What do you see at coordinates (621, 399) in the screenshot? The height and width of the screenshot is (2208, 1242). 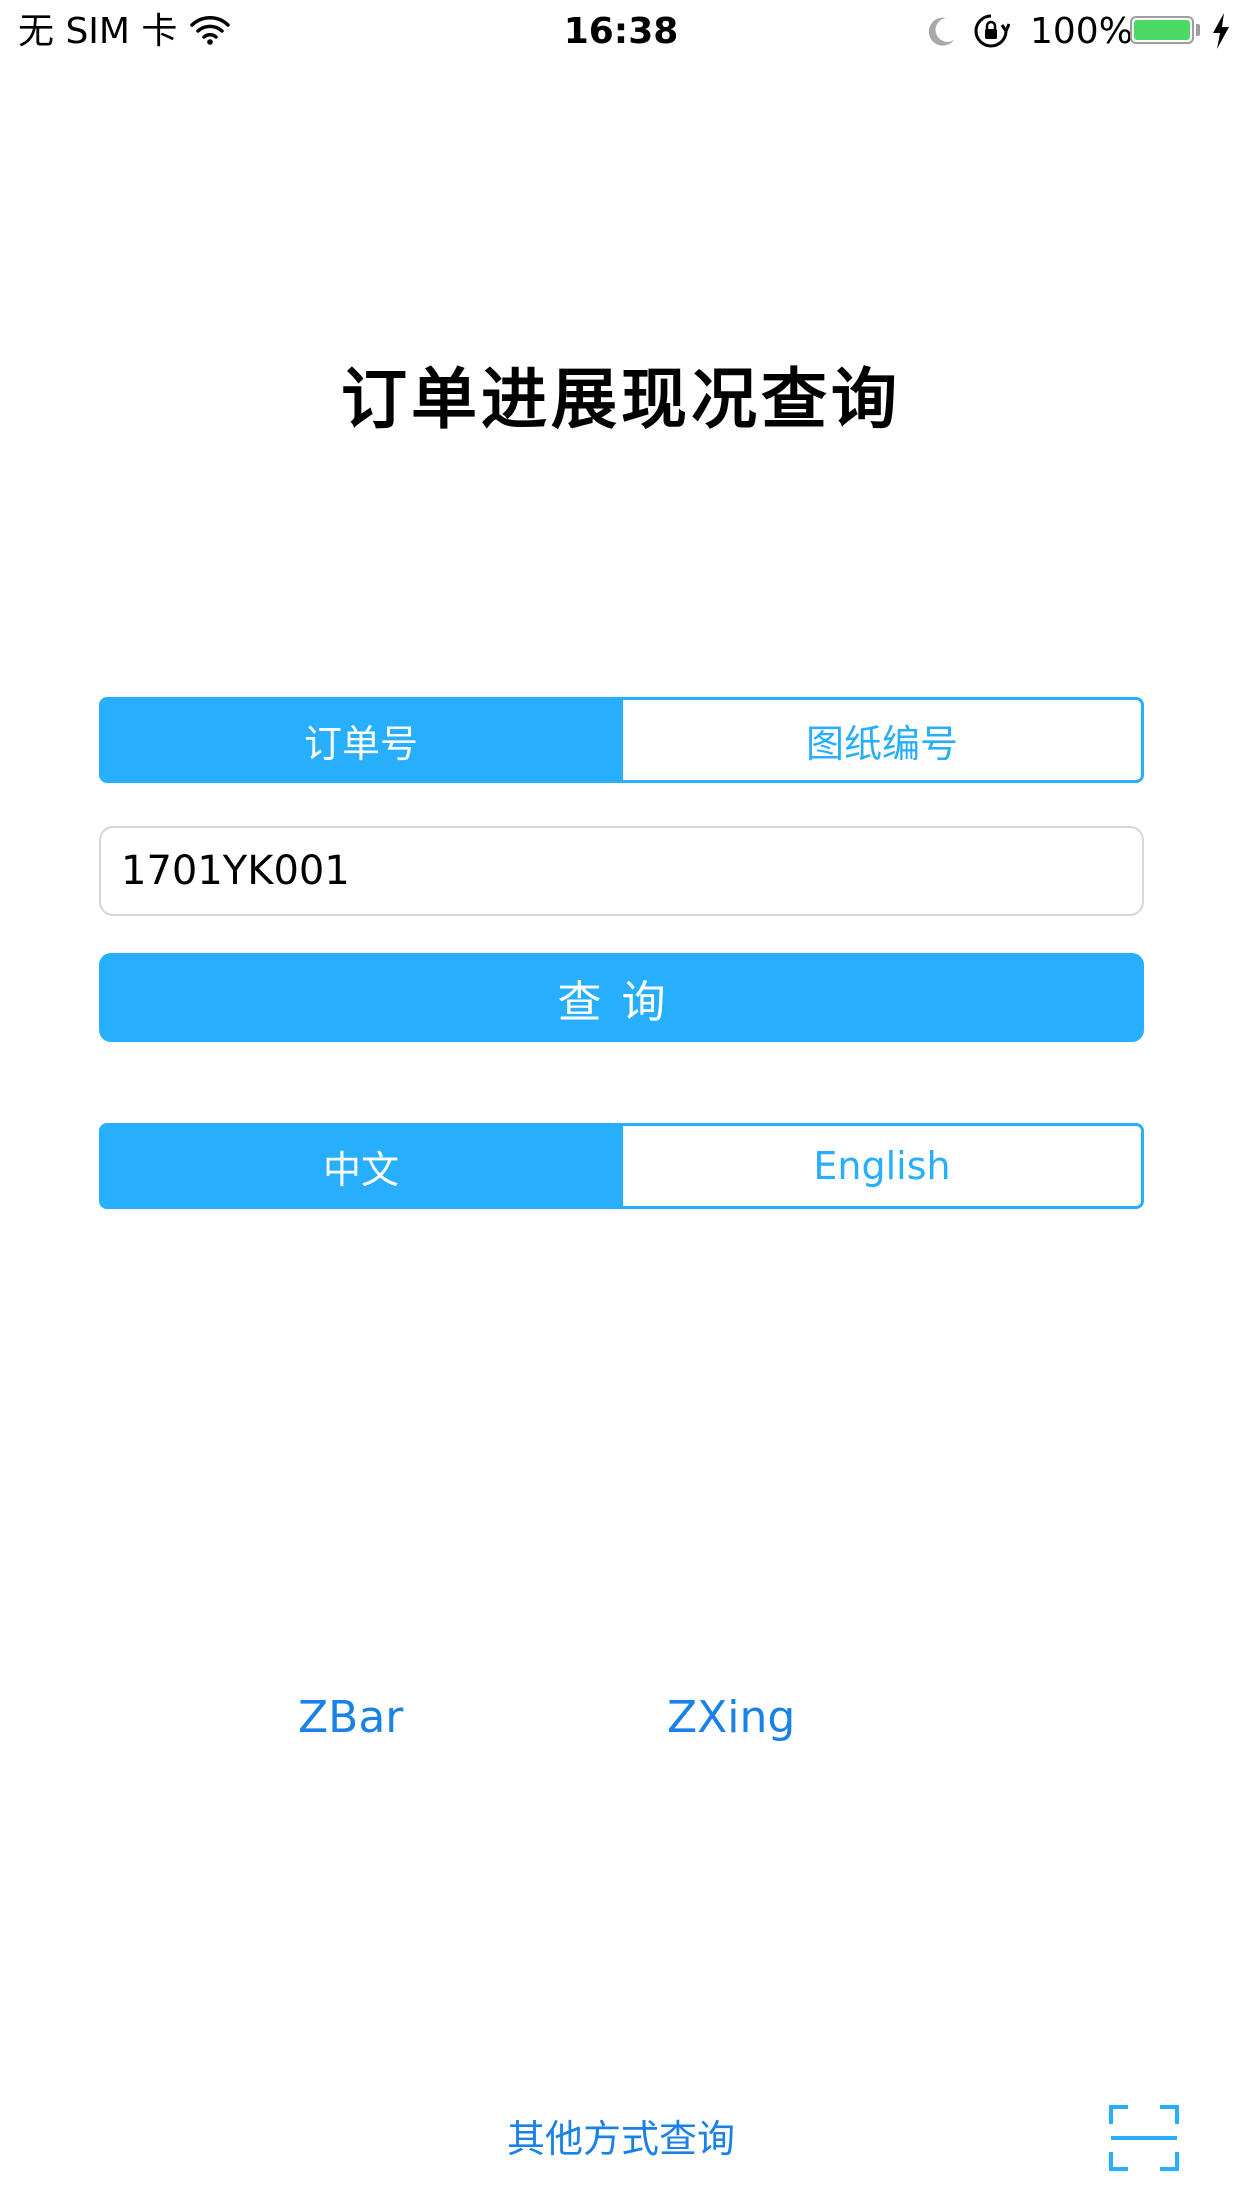 I see `page-title: 订单进展现况查询` at bounding box center [621, 399].